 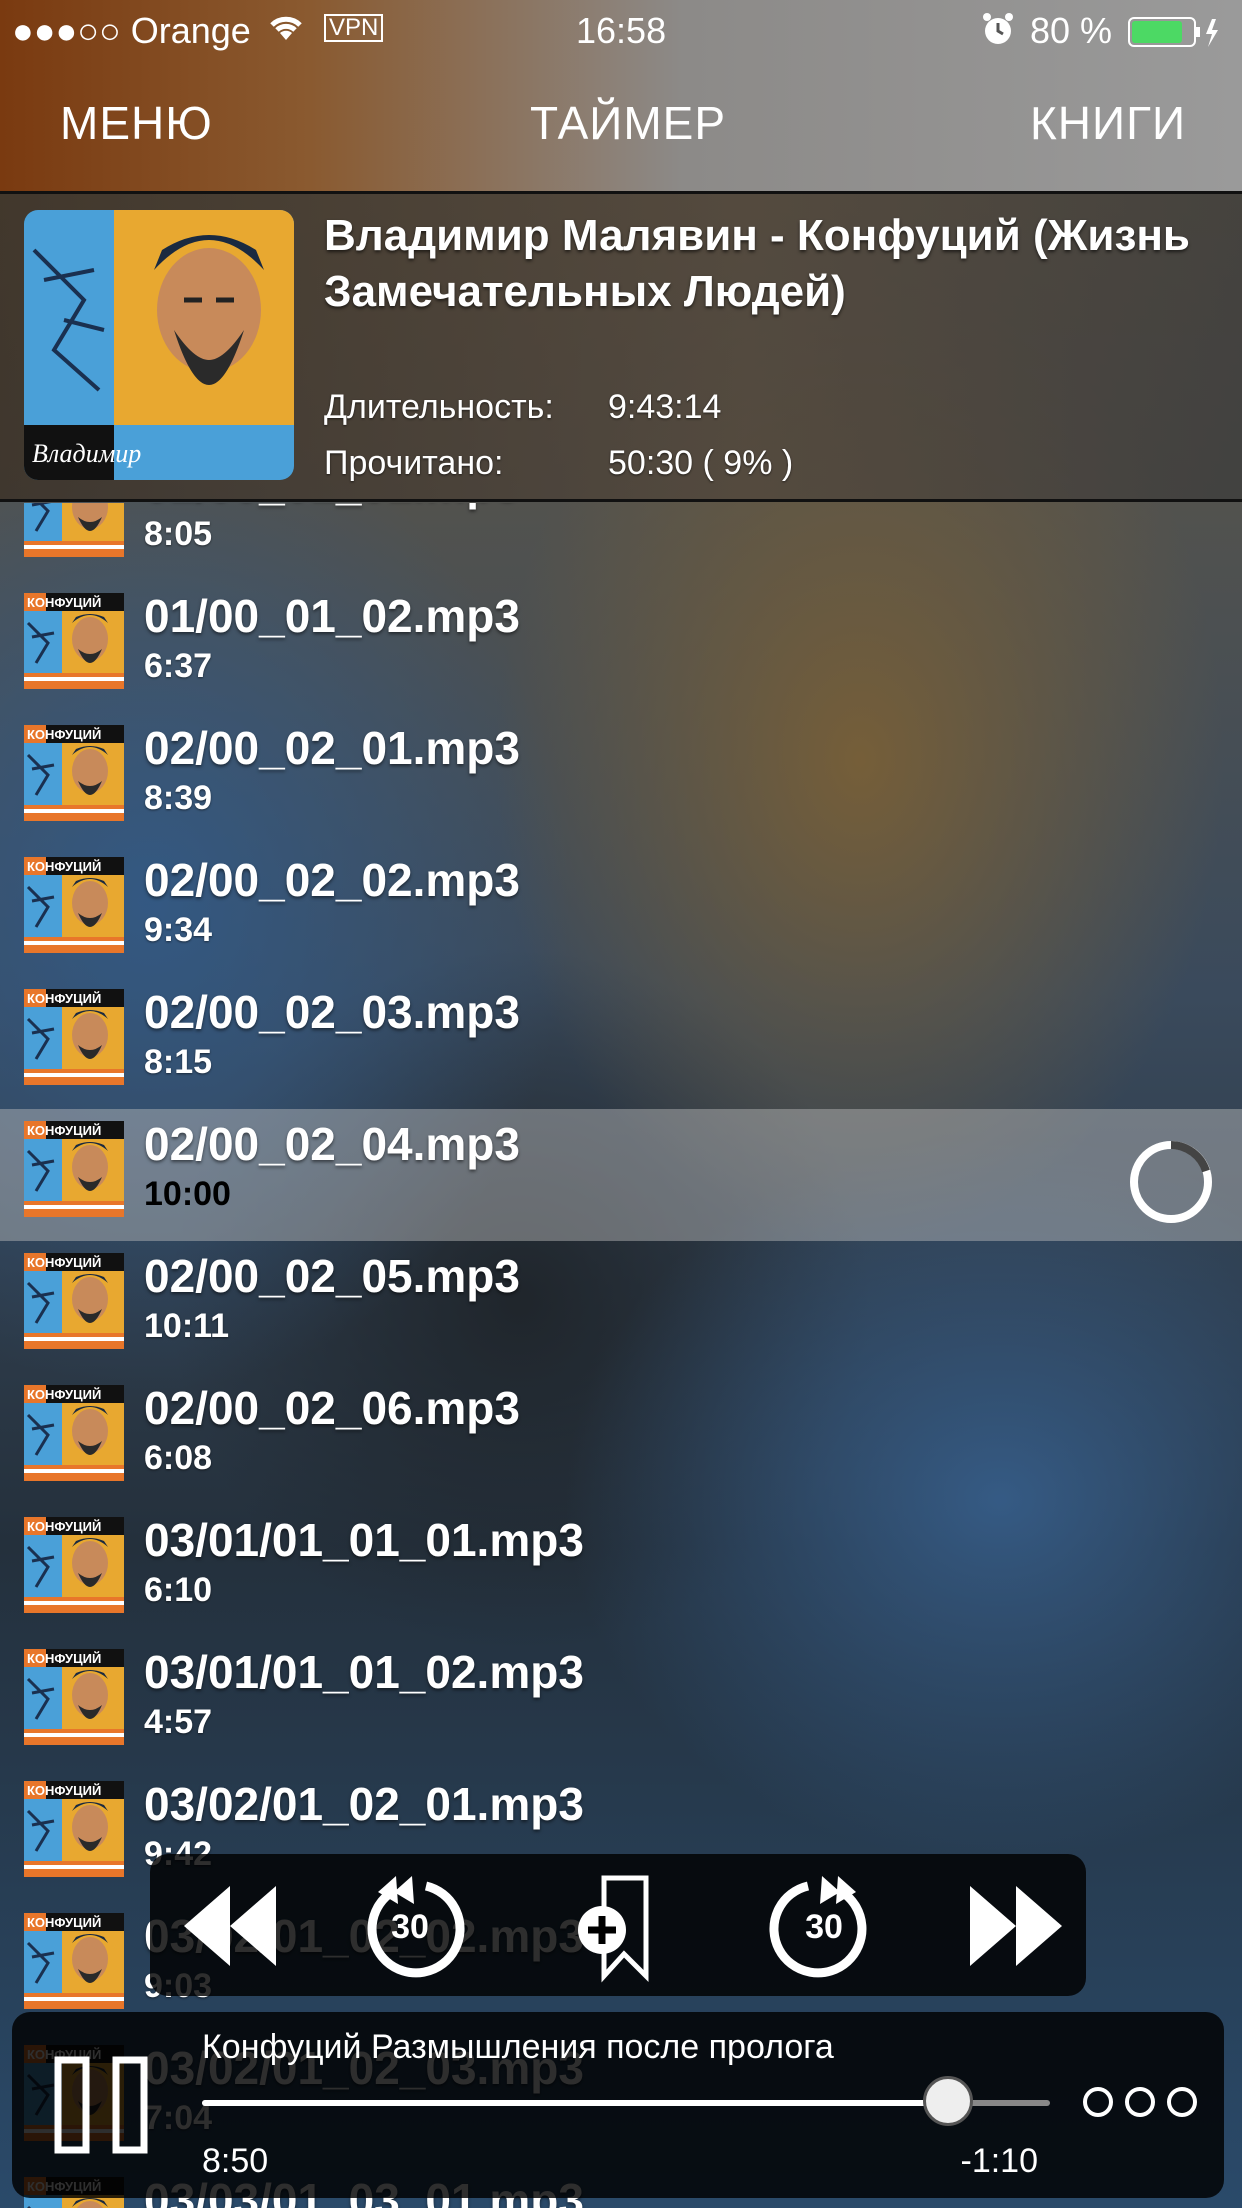 I want to click on skip-forward-30-button: 30, so click(x=824, y=1926).